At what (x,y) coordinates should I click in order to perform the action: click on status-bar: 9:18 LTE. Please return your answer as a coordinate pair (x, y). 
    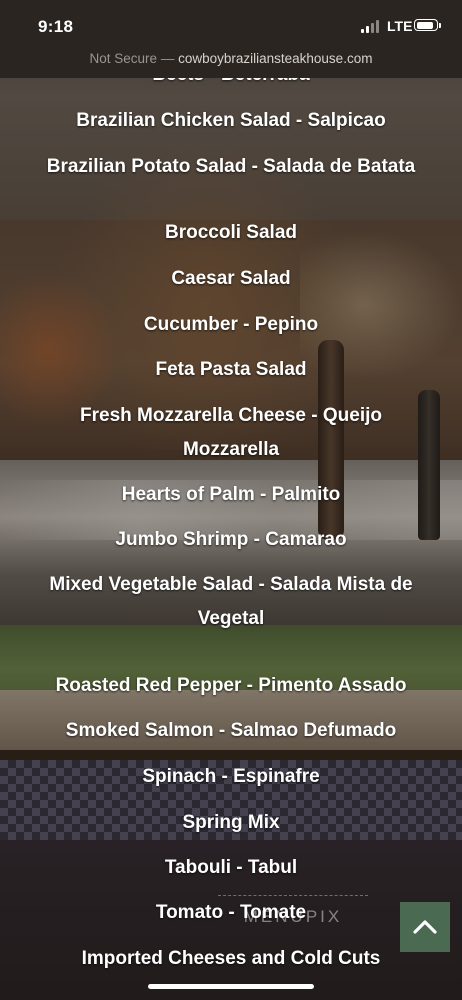
    Looking at the image, I should click on (231, 22).